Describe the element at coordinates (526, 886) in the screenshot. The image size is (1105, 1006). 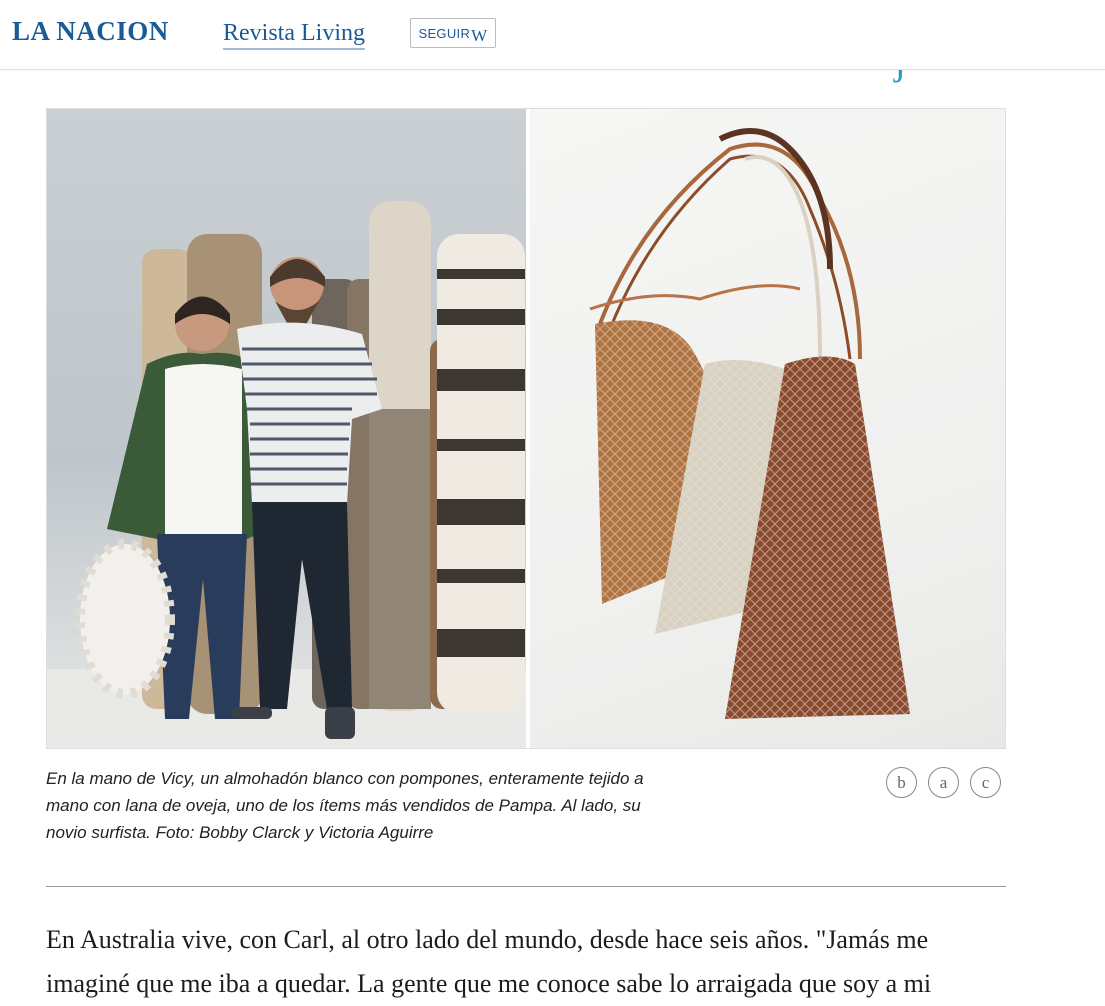
I see `caption-divider` at that location.